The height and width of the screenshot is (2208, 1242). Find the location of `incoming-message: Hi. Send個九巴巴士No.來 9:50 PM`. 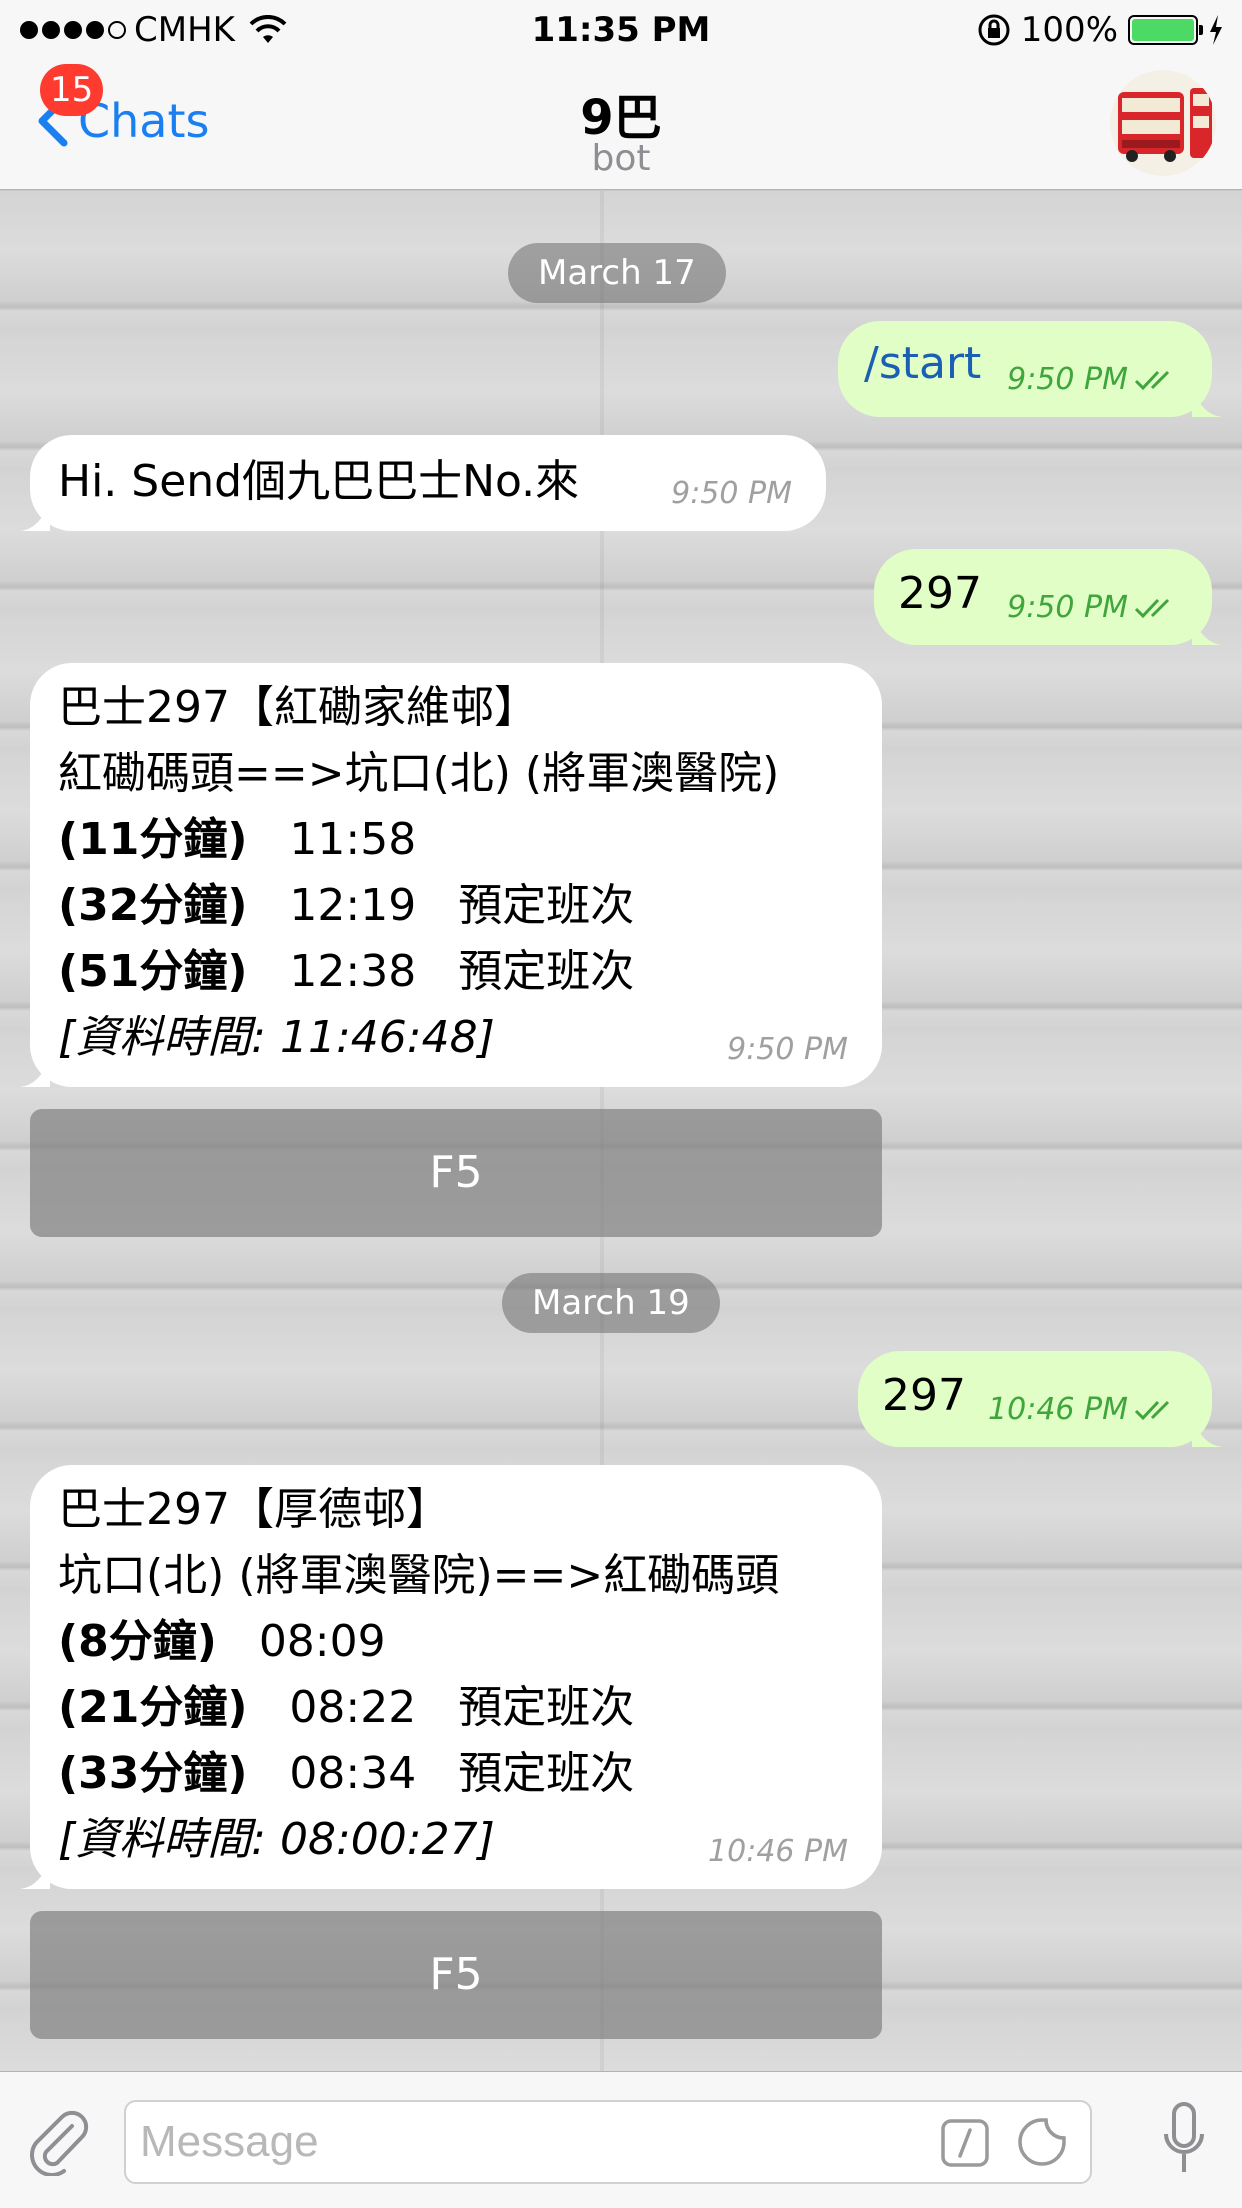

incoming-message: Hi. Send個九巴巴士No.來 9:50 PM is located at coordinates (423, 483).